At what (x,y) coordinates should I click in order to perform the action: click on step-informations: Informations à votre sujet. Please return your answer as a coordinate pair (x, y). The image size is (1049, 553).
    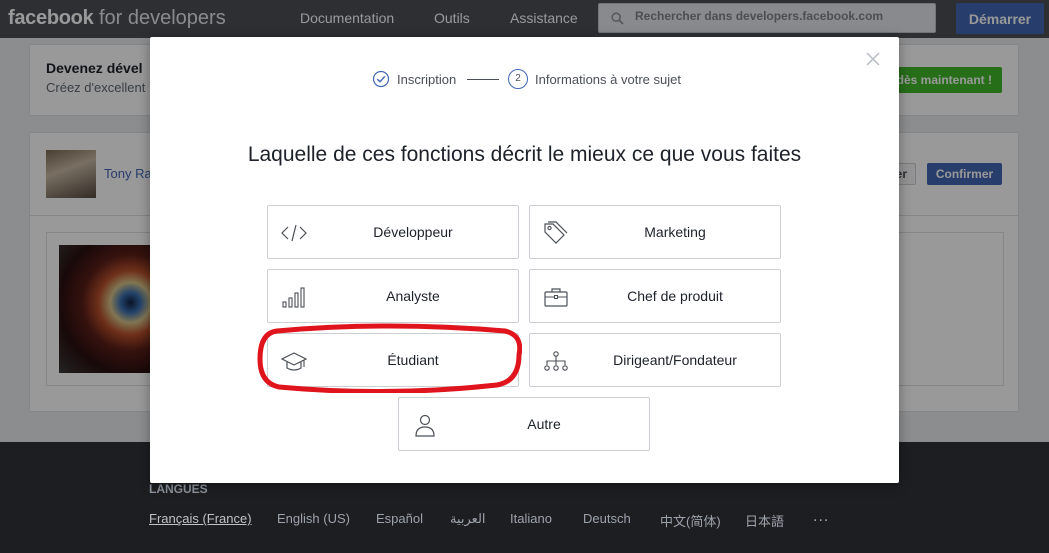
    Looking at the image, I should click on (608, 79).